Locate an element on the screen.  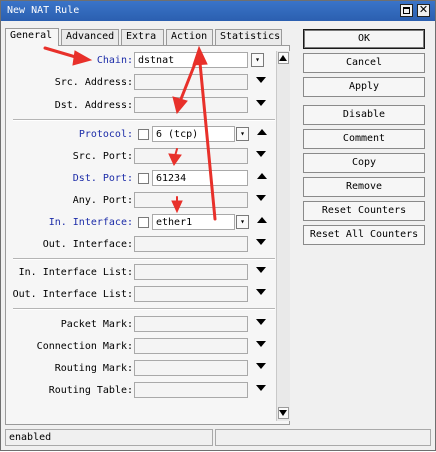
dst-address-label: Dst. Address: is located at coordinates (93, 105).